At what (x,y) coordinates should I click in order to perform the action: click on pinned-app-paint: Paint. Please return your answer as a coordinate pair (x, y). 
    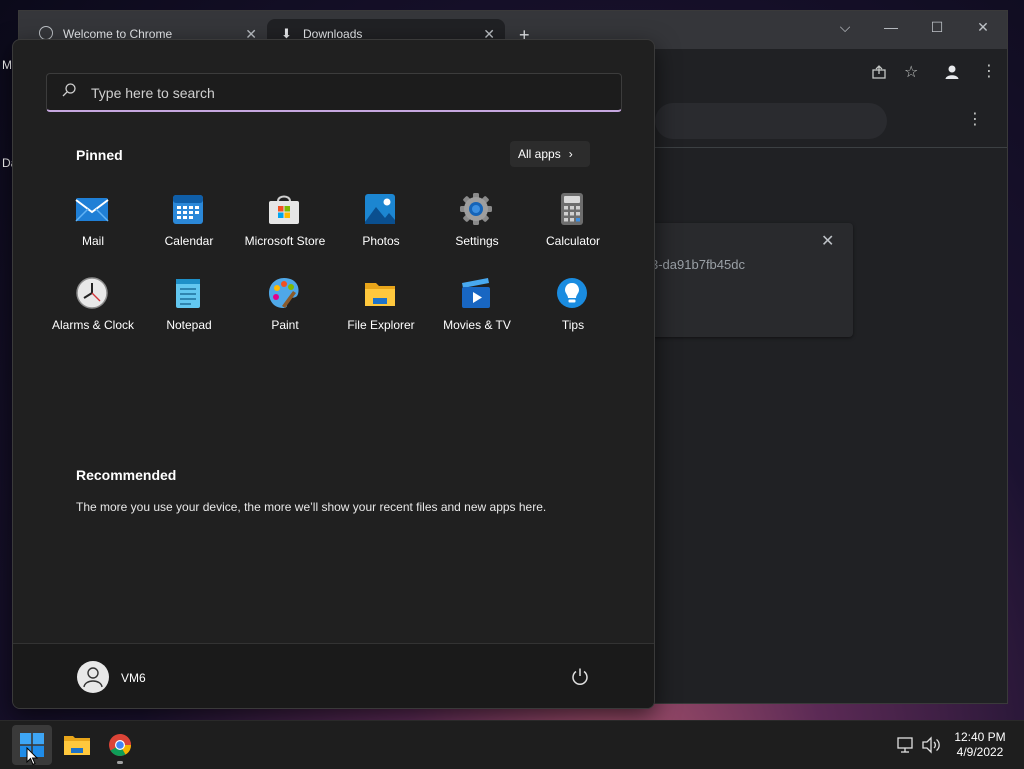
    Looking at the image, I should click on (285, 314).